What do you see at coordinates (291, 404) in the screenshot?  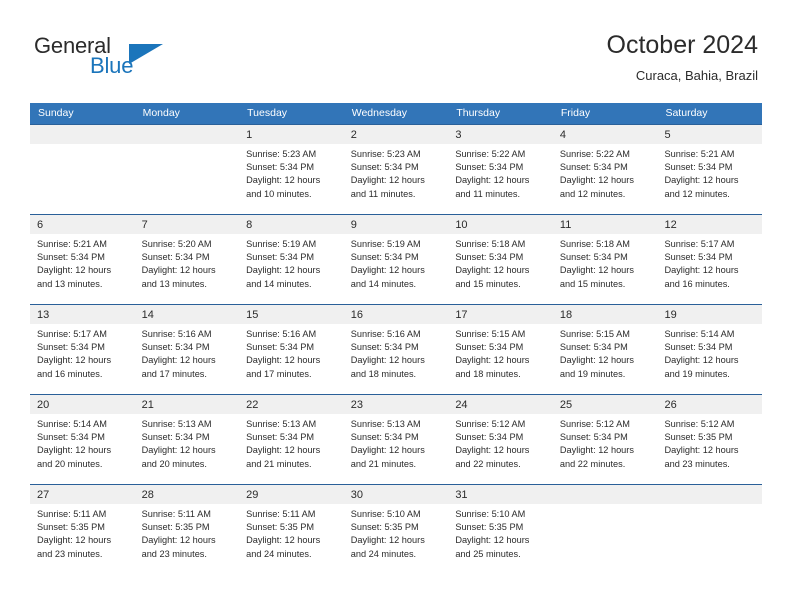 I see `day-number-band: 22` at bounding box center [291, 404].